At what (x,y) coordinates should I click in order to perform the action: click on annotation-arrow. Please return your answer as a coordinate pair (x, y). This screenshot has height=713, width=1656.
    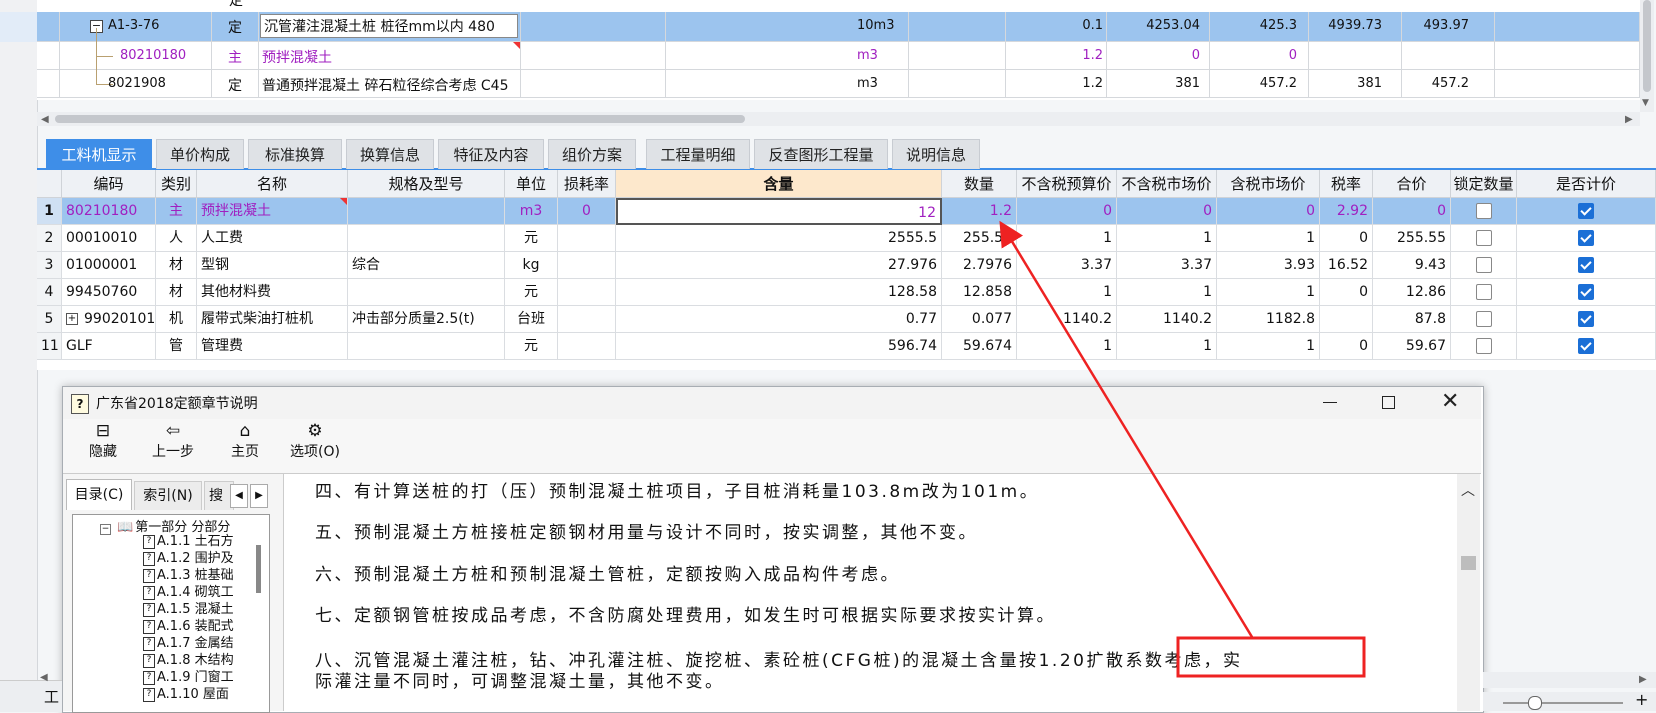
    Looking at the image, I should click on (1126, 429).